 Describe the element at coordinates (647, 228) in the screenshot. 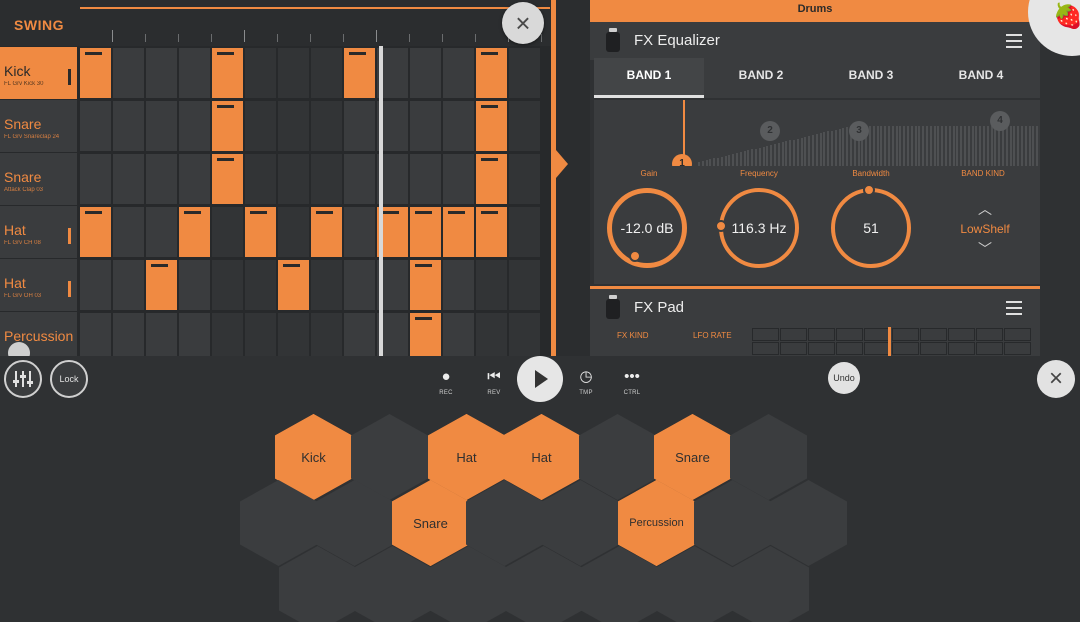

I see `gain-knob: -12.0 dB` at that location.